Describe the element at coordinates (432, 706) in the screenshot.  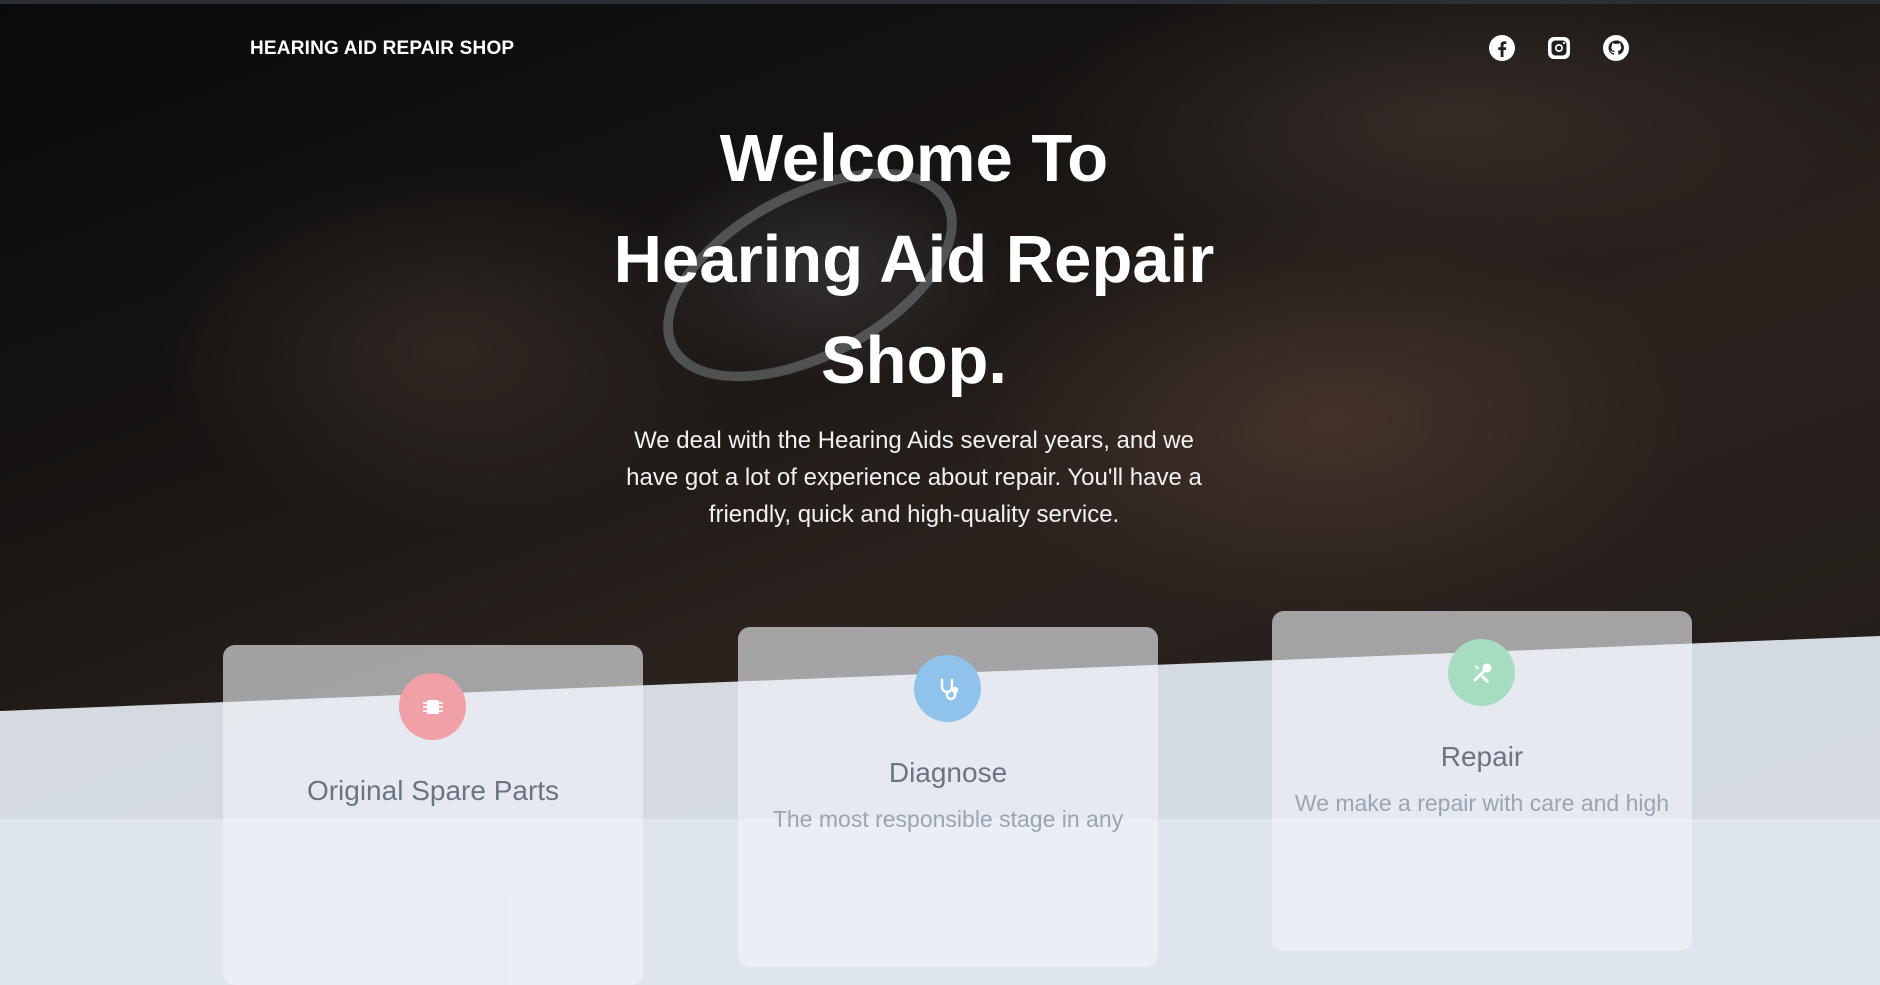
I see `chip-icon` at that location.